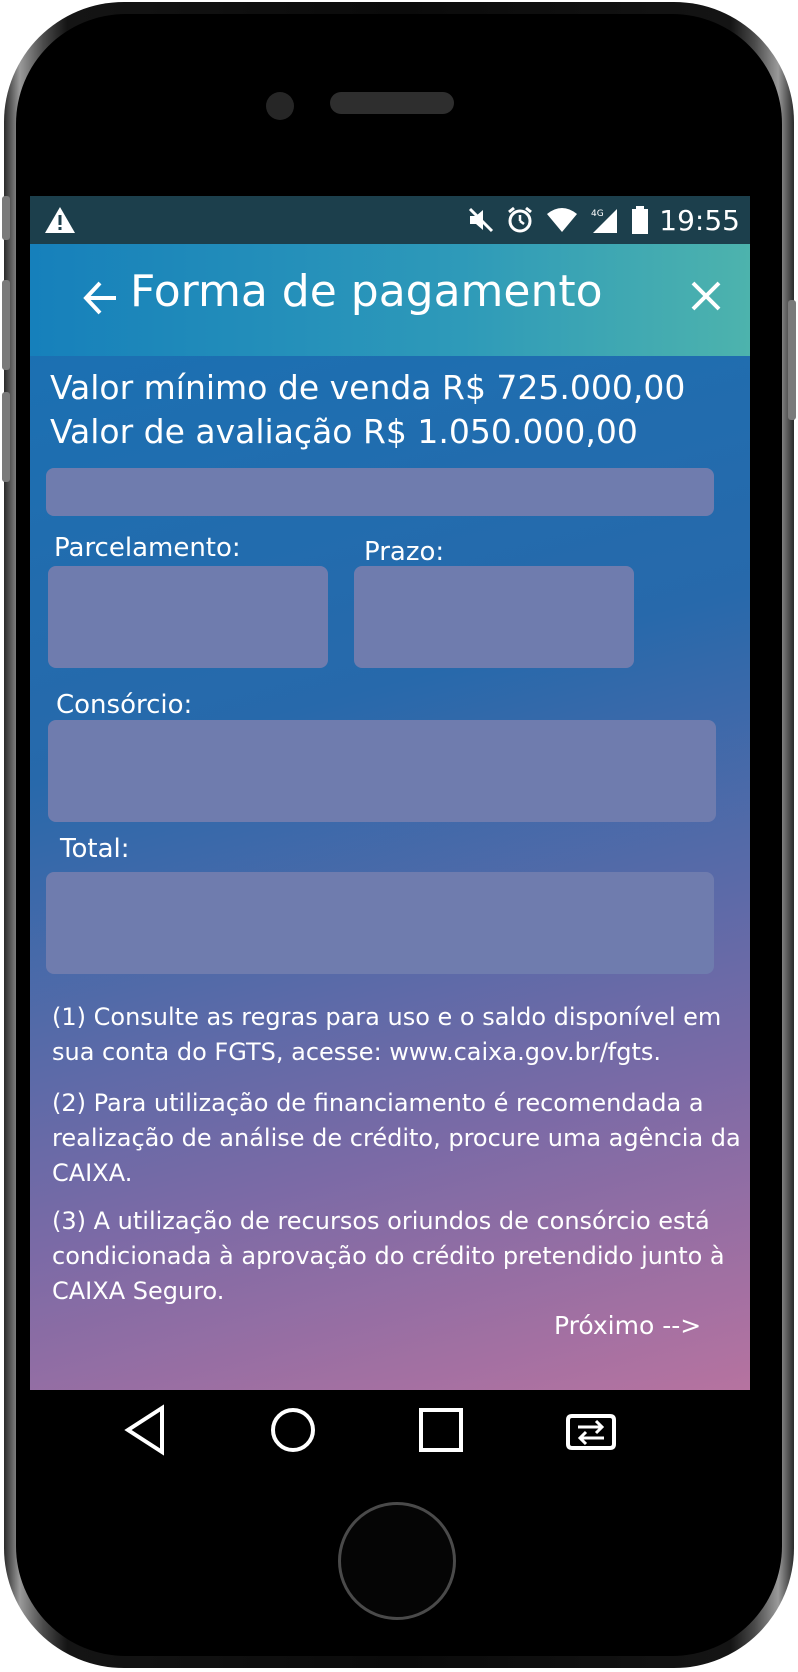 The image size is (798, 1672). Describe the element at coordinates (640, 220) in the screenshot. I see `battery-icon` at that location.